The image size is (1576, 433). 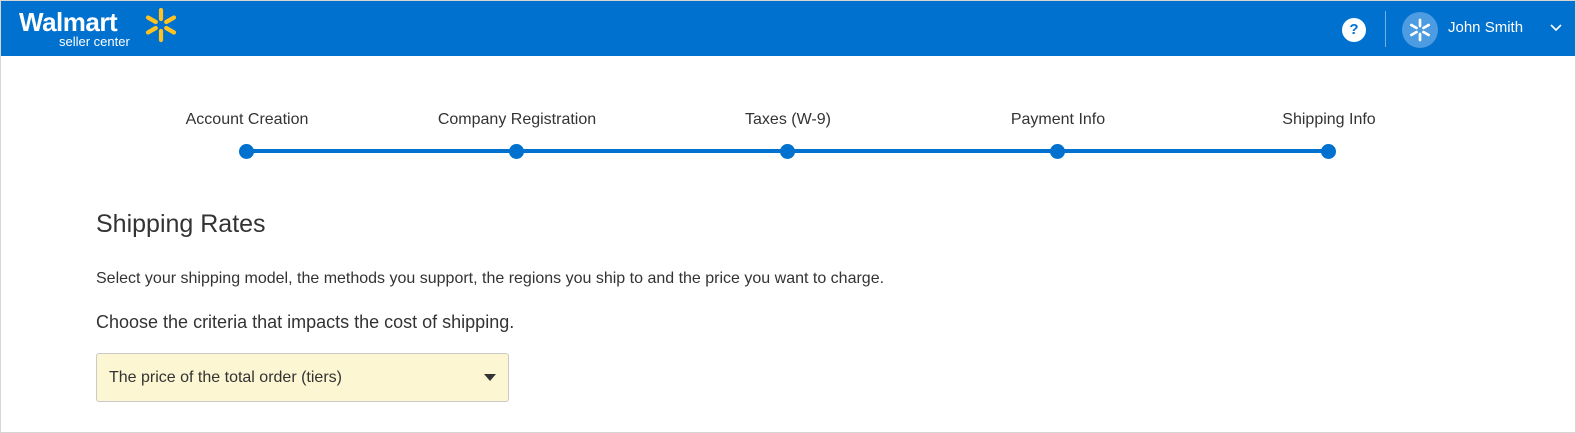 What do you see at coordinates (161, 25) in the screenshot?
I see `spark-icon` at bounding box center [161, 25].